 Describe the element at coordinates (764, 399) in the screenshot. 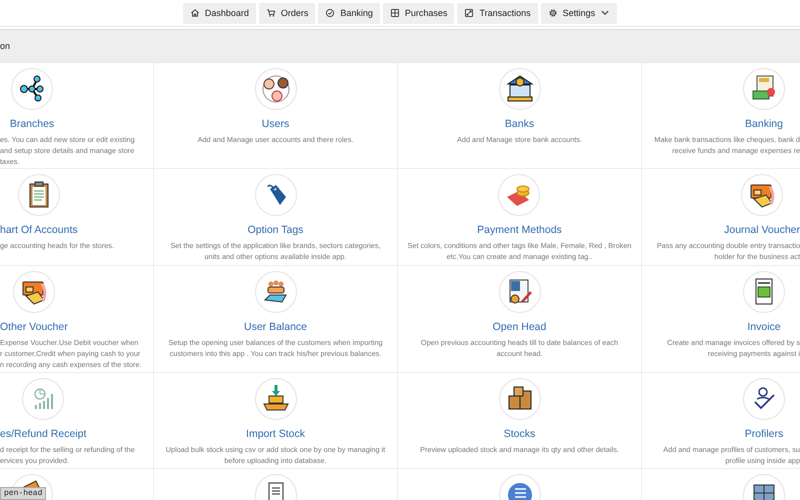

I see `profile-check-icon` at that location.